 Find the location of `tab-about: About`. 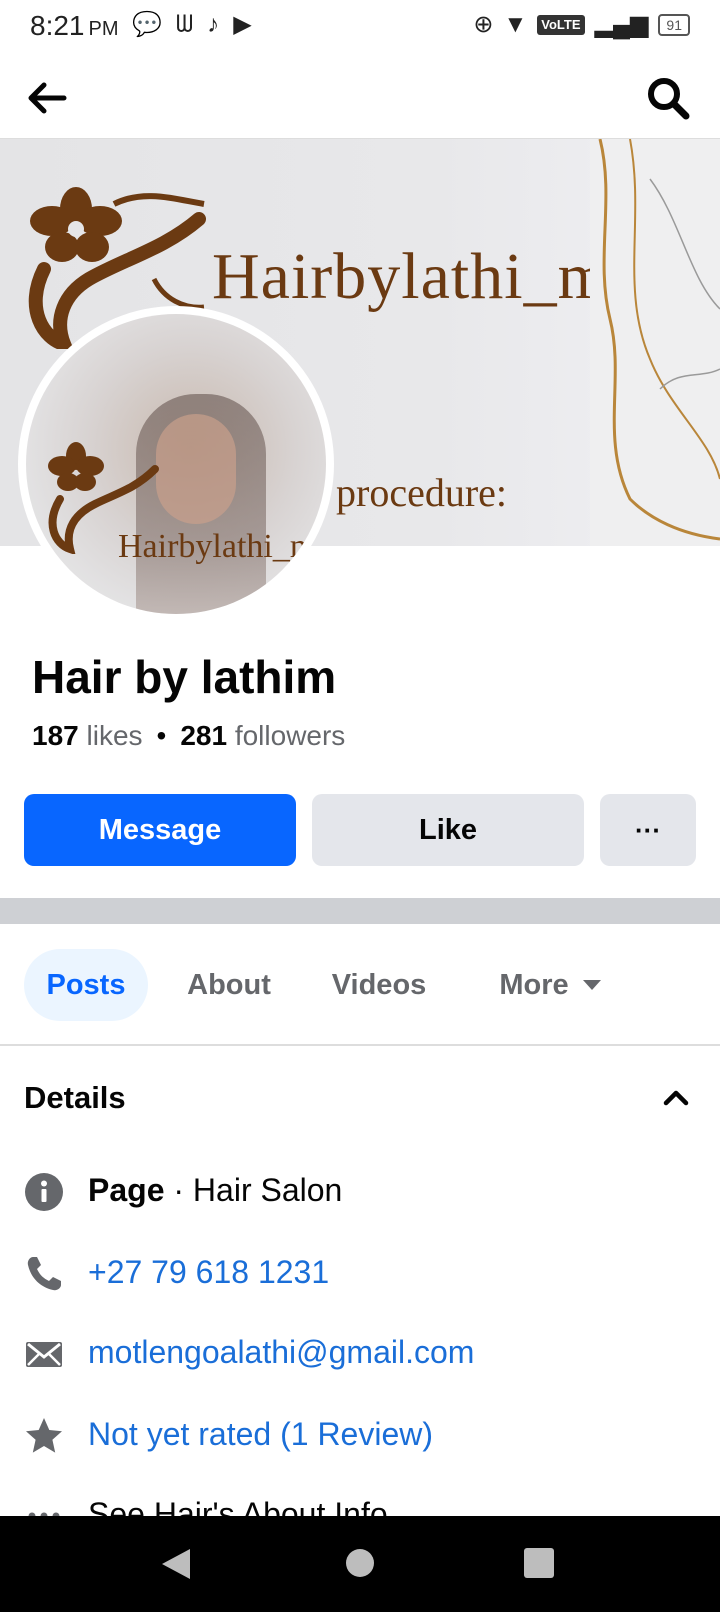

tab-about: About is located at coordinates (229, 985).